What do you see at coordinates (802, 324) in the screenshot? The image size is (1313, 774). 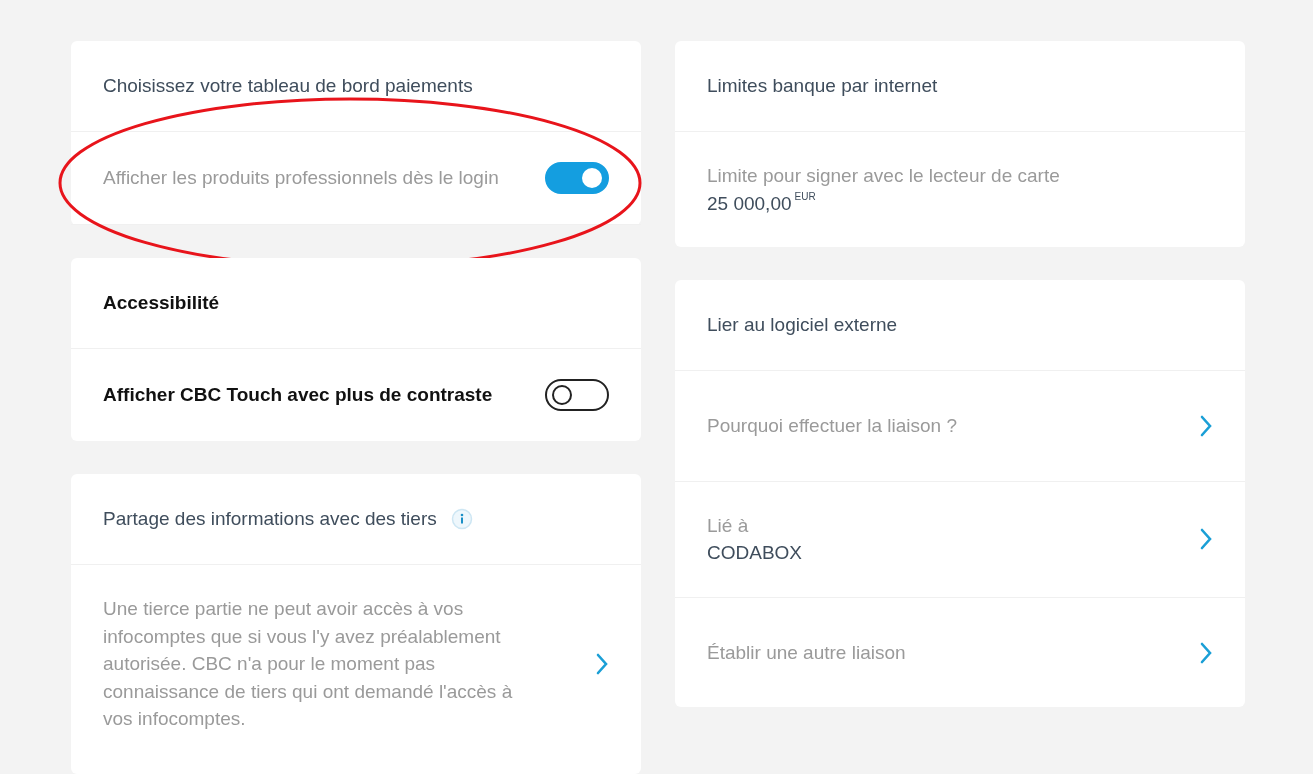 I see `card-title: Lier au logiciel externe` at bounding box center [802, 324].